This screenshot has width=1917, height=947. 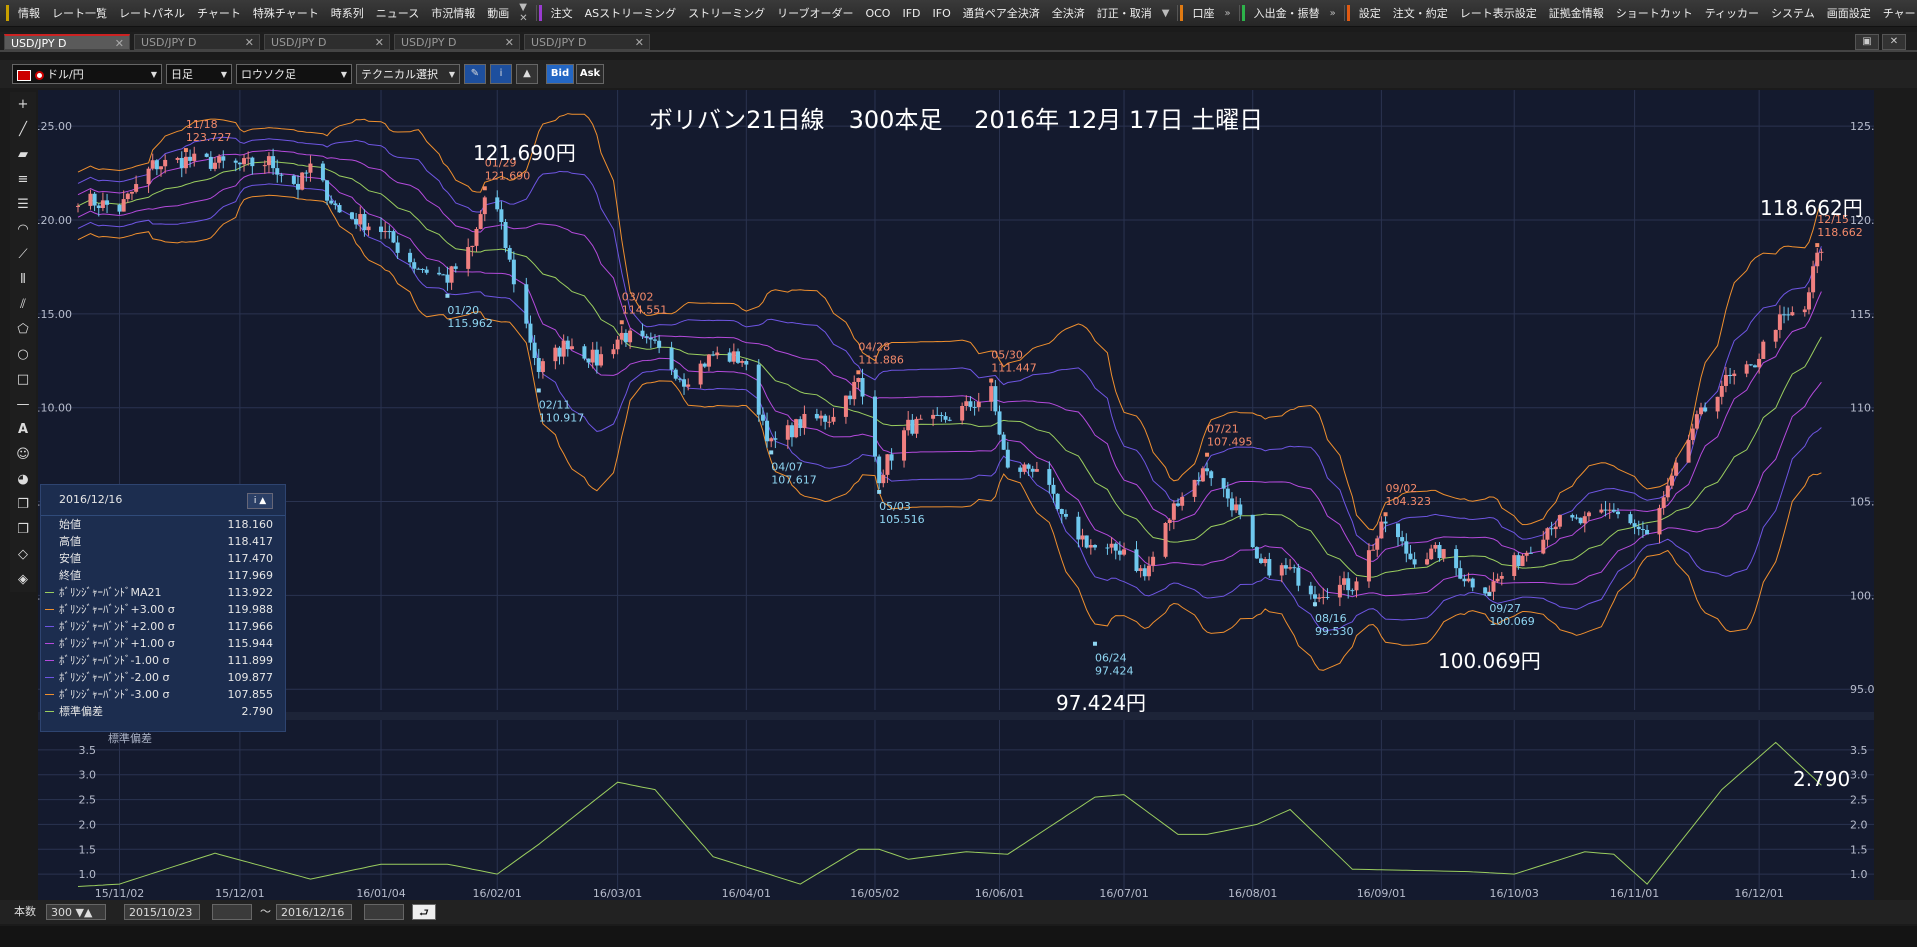 I want to click on menu-item: IFO, so click(x=942, y=13).